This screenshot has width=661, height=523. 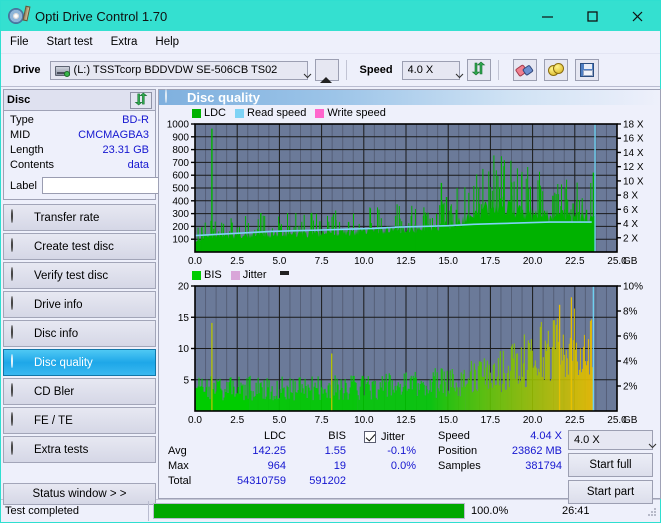 What do you see at coordinates (652, 511) in the screenshot?
I see `resize-grip-icon` at bounding box center [652, 511].